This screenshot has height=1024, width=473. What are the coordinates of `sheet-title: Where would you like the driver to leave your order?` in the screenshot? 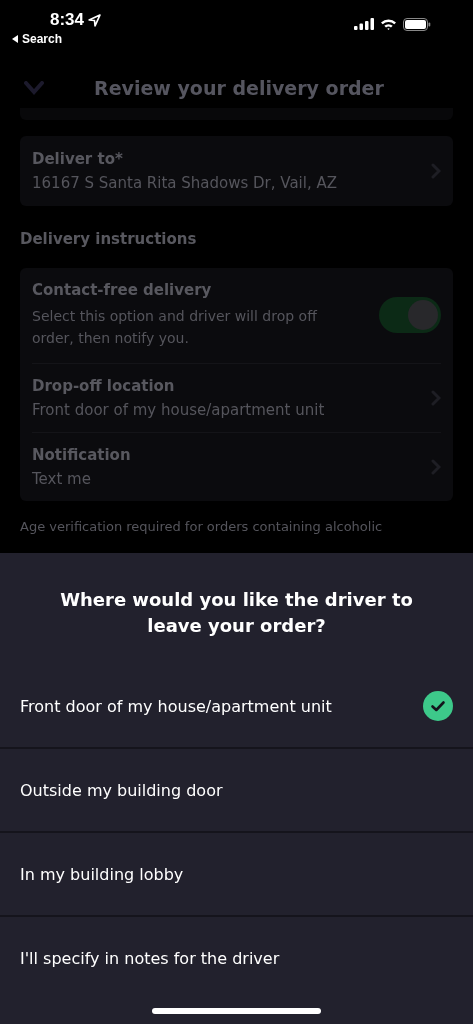 It's located at (236, 613).